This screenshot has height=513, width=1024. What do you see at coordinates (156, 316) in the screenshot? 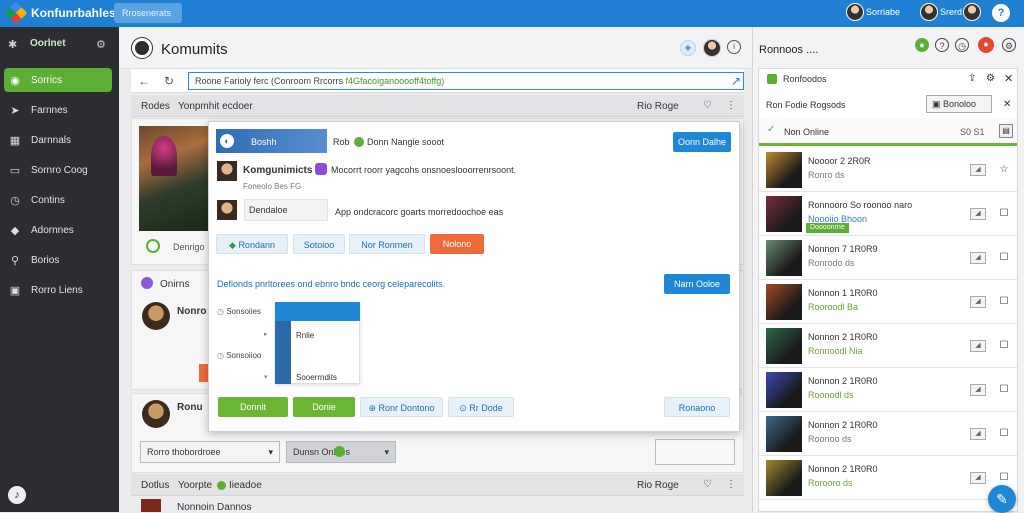
I see `feed3-avatar` at bounding box center [156, 316].